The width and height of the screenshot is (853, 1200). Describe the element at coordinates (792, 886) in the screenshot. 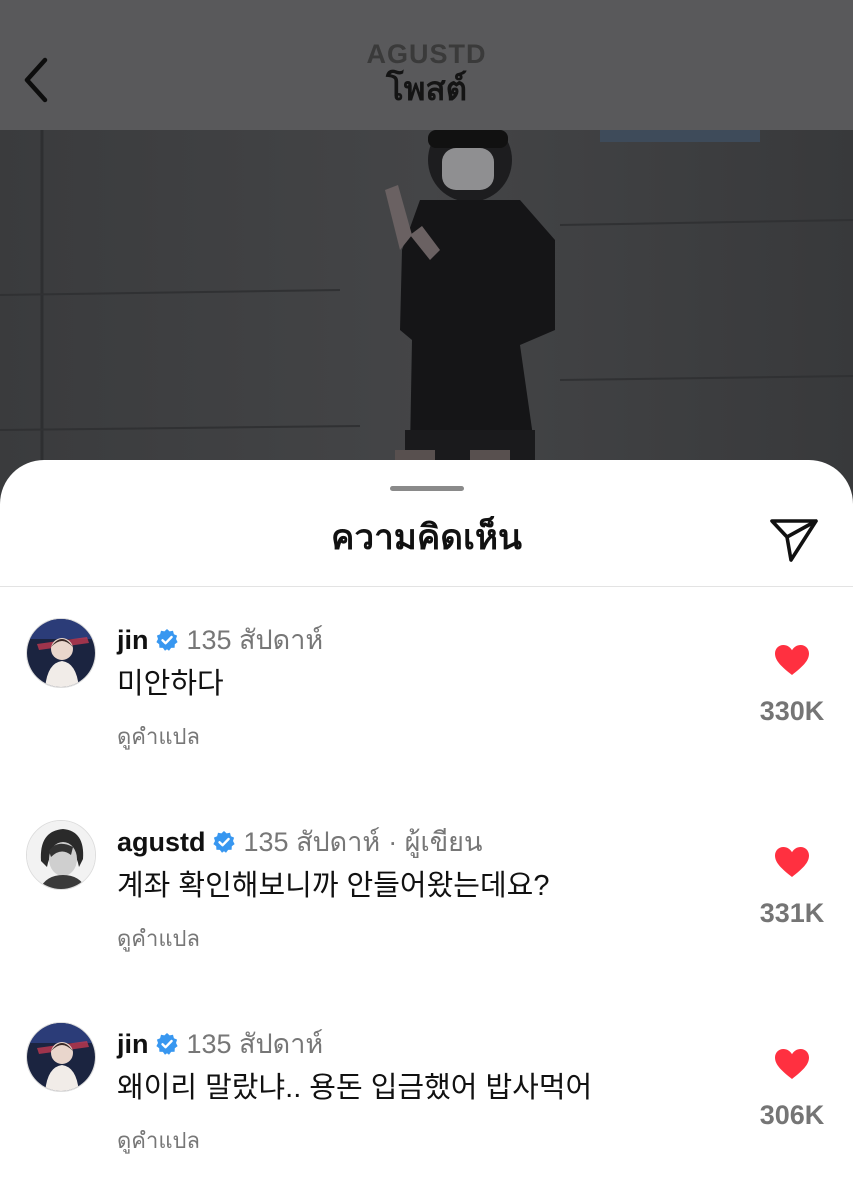

I see `like-section: 331K` at that location.